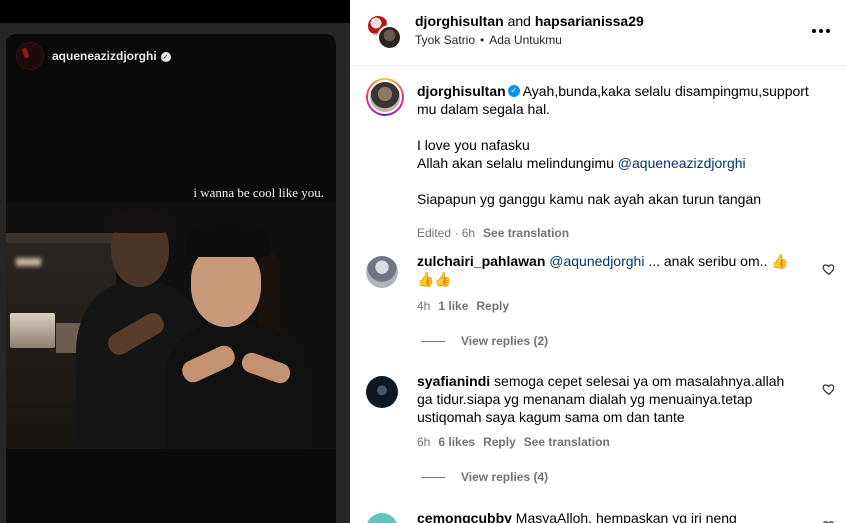 The image size is (846, 523). I want to click on photo-girl-body, so click(236, 386).